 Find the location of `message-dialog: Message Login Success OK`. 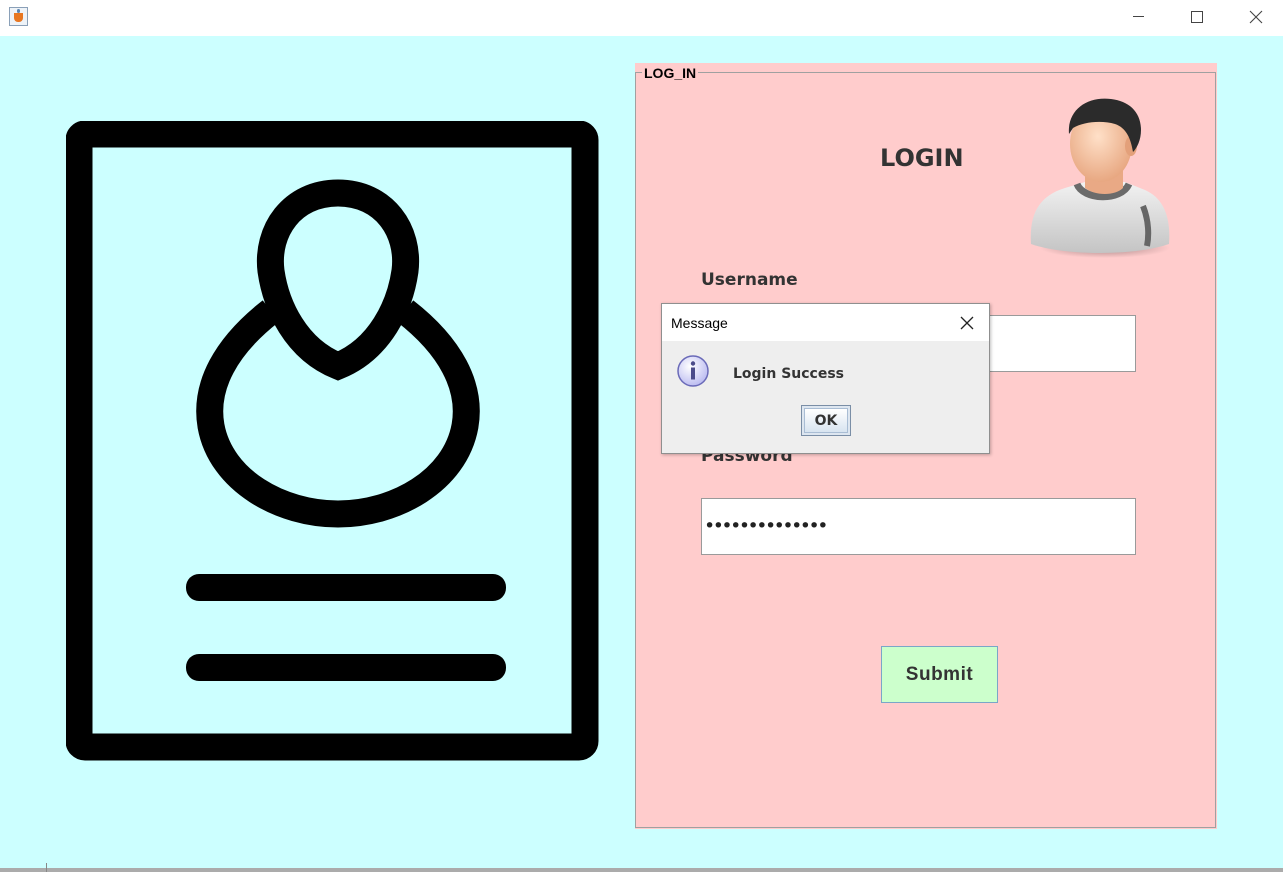

message-dialog: Message Login Success OK is located at coordinates (825, 378).